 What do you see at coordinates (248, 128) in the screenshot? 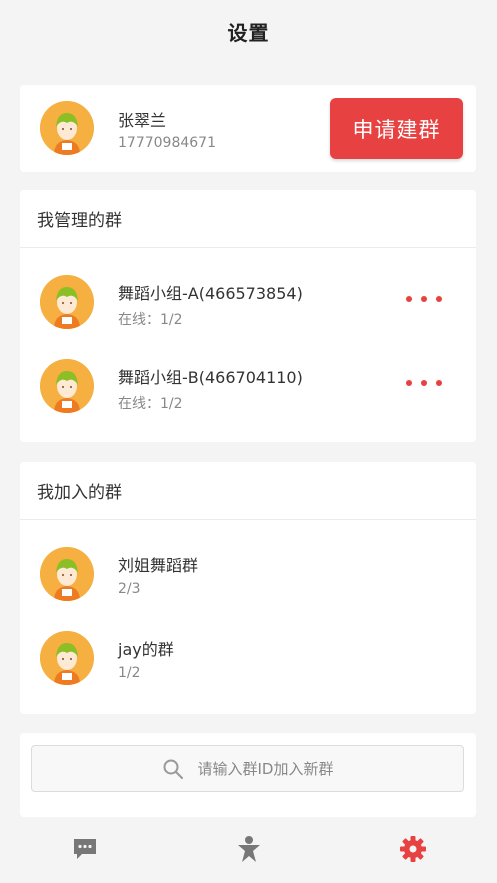
I see `profile-card: 张翠兰 17770984671 申请建群` at bounding box center [248, 128].